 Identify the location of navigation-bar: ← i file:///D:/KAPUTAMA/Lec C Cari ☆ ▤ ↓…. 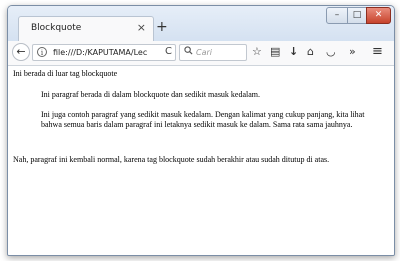
(201, 53).